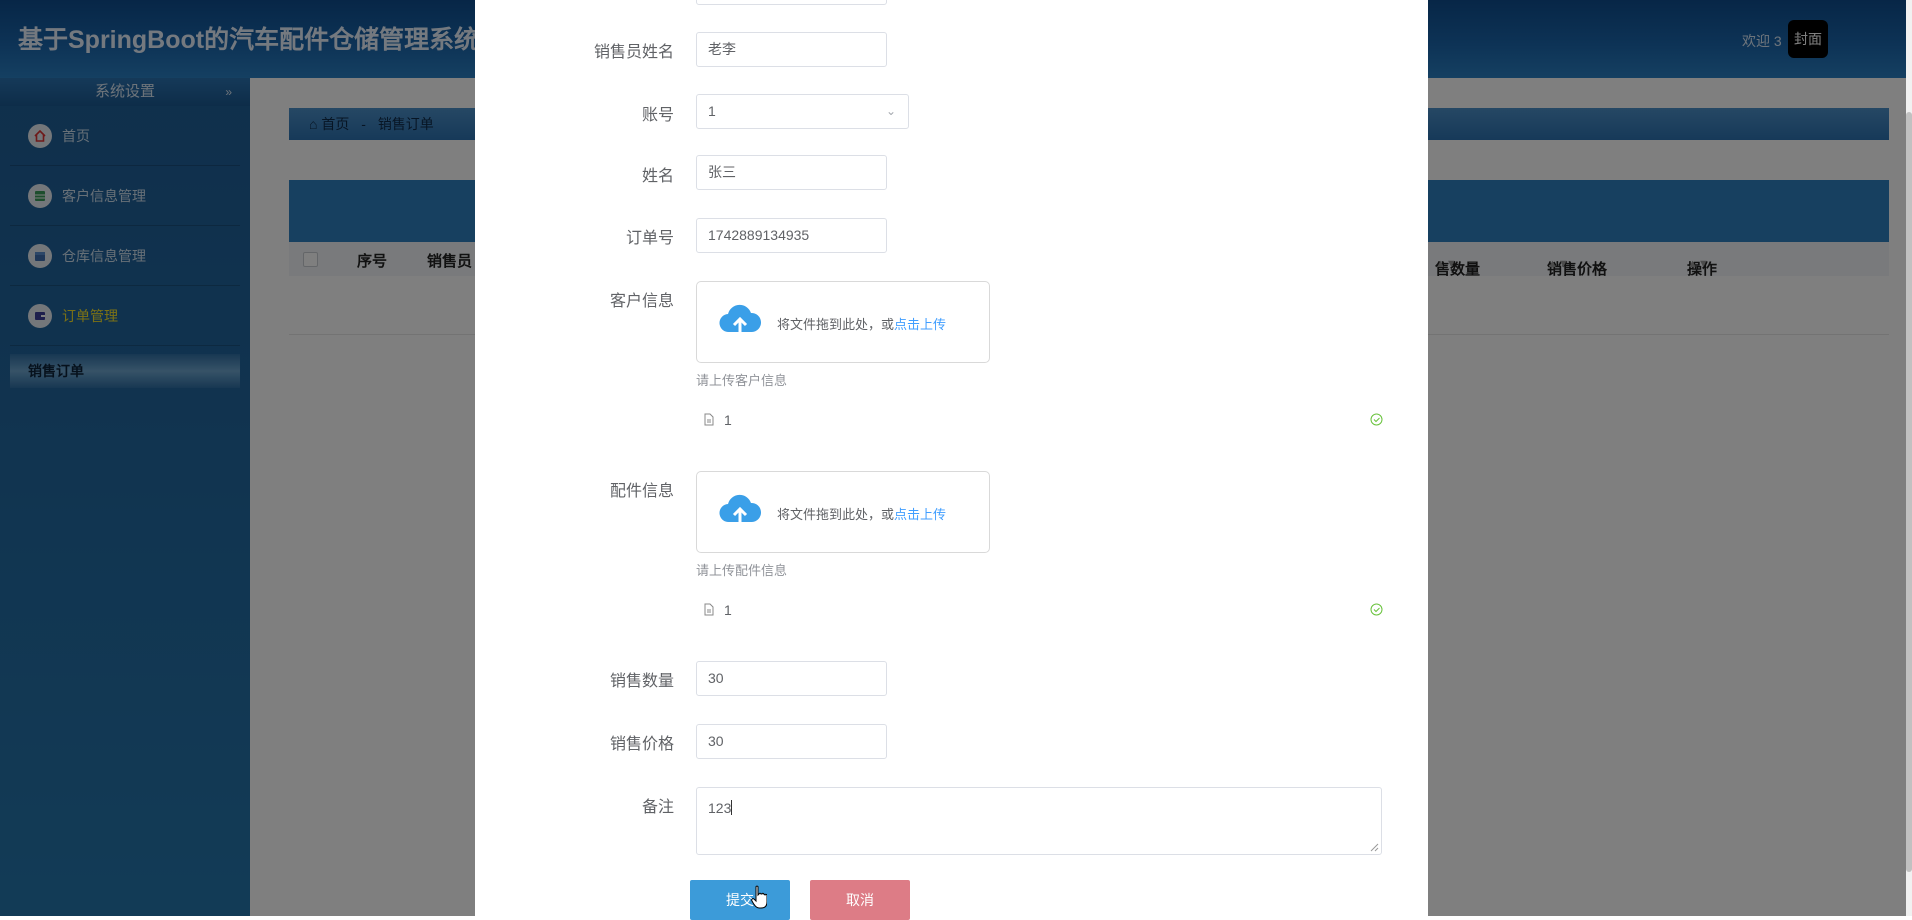  What do you see at coordinates (791, 235) in the screenshot?
I see `order-no-input: 1742889134935` at bounding box center [791, 235].